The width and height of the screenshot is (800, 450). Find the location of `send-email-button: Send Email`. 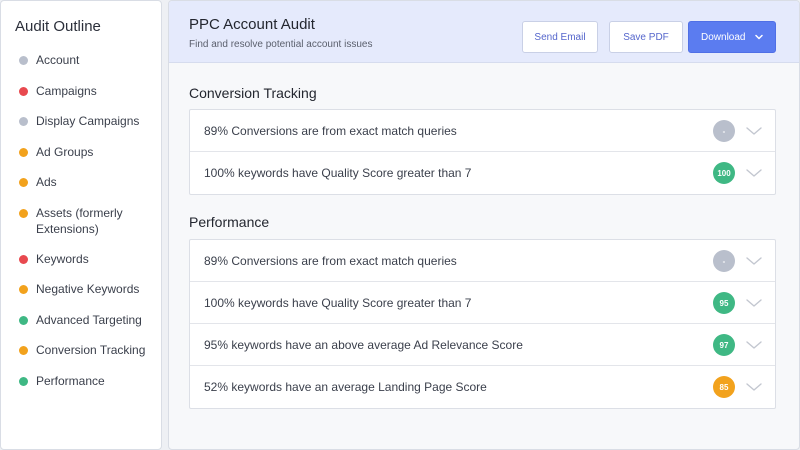

send-email-button: Send Email is located at coordinates (560, 37).